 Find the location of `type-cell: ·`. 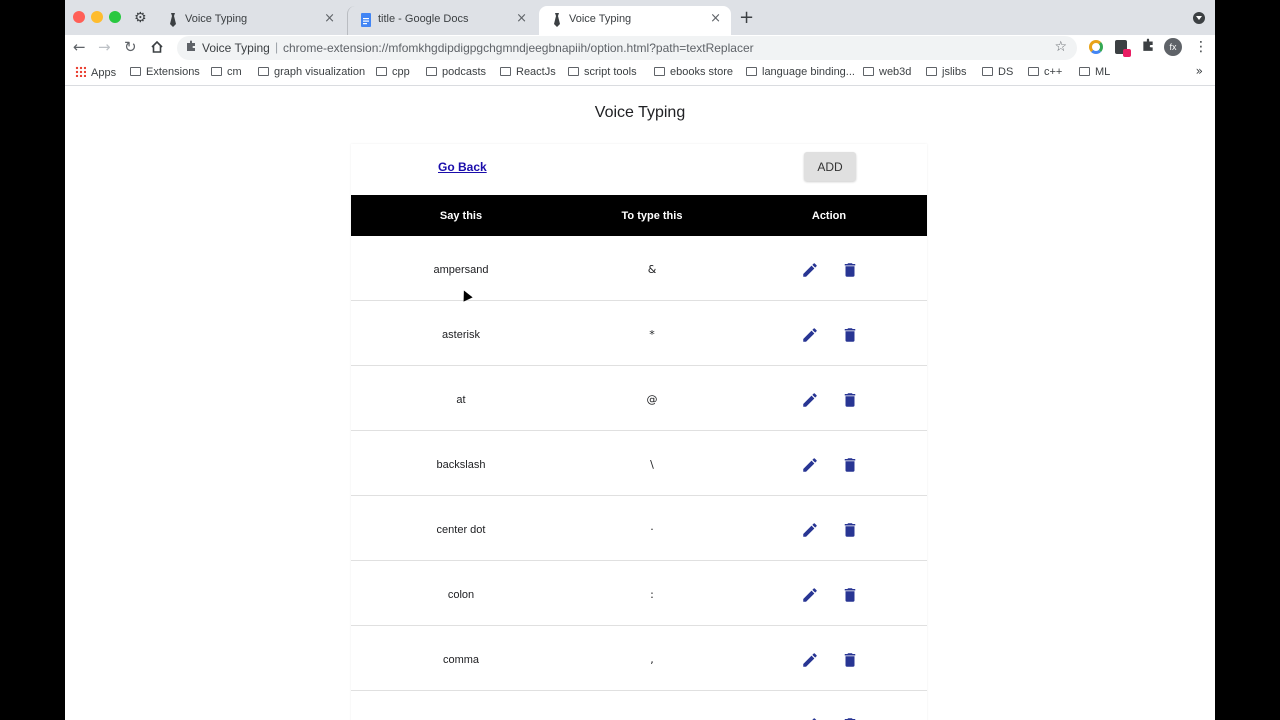

type-cell: · is located at coordinates (652, 529).